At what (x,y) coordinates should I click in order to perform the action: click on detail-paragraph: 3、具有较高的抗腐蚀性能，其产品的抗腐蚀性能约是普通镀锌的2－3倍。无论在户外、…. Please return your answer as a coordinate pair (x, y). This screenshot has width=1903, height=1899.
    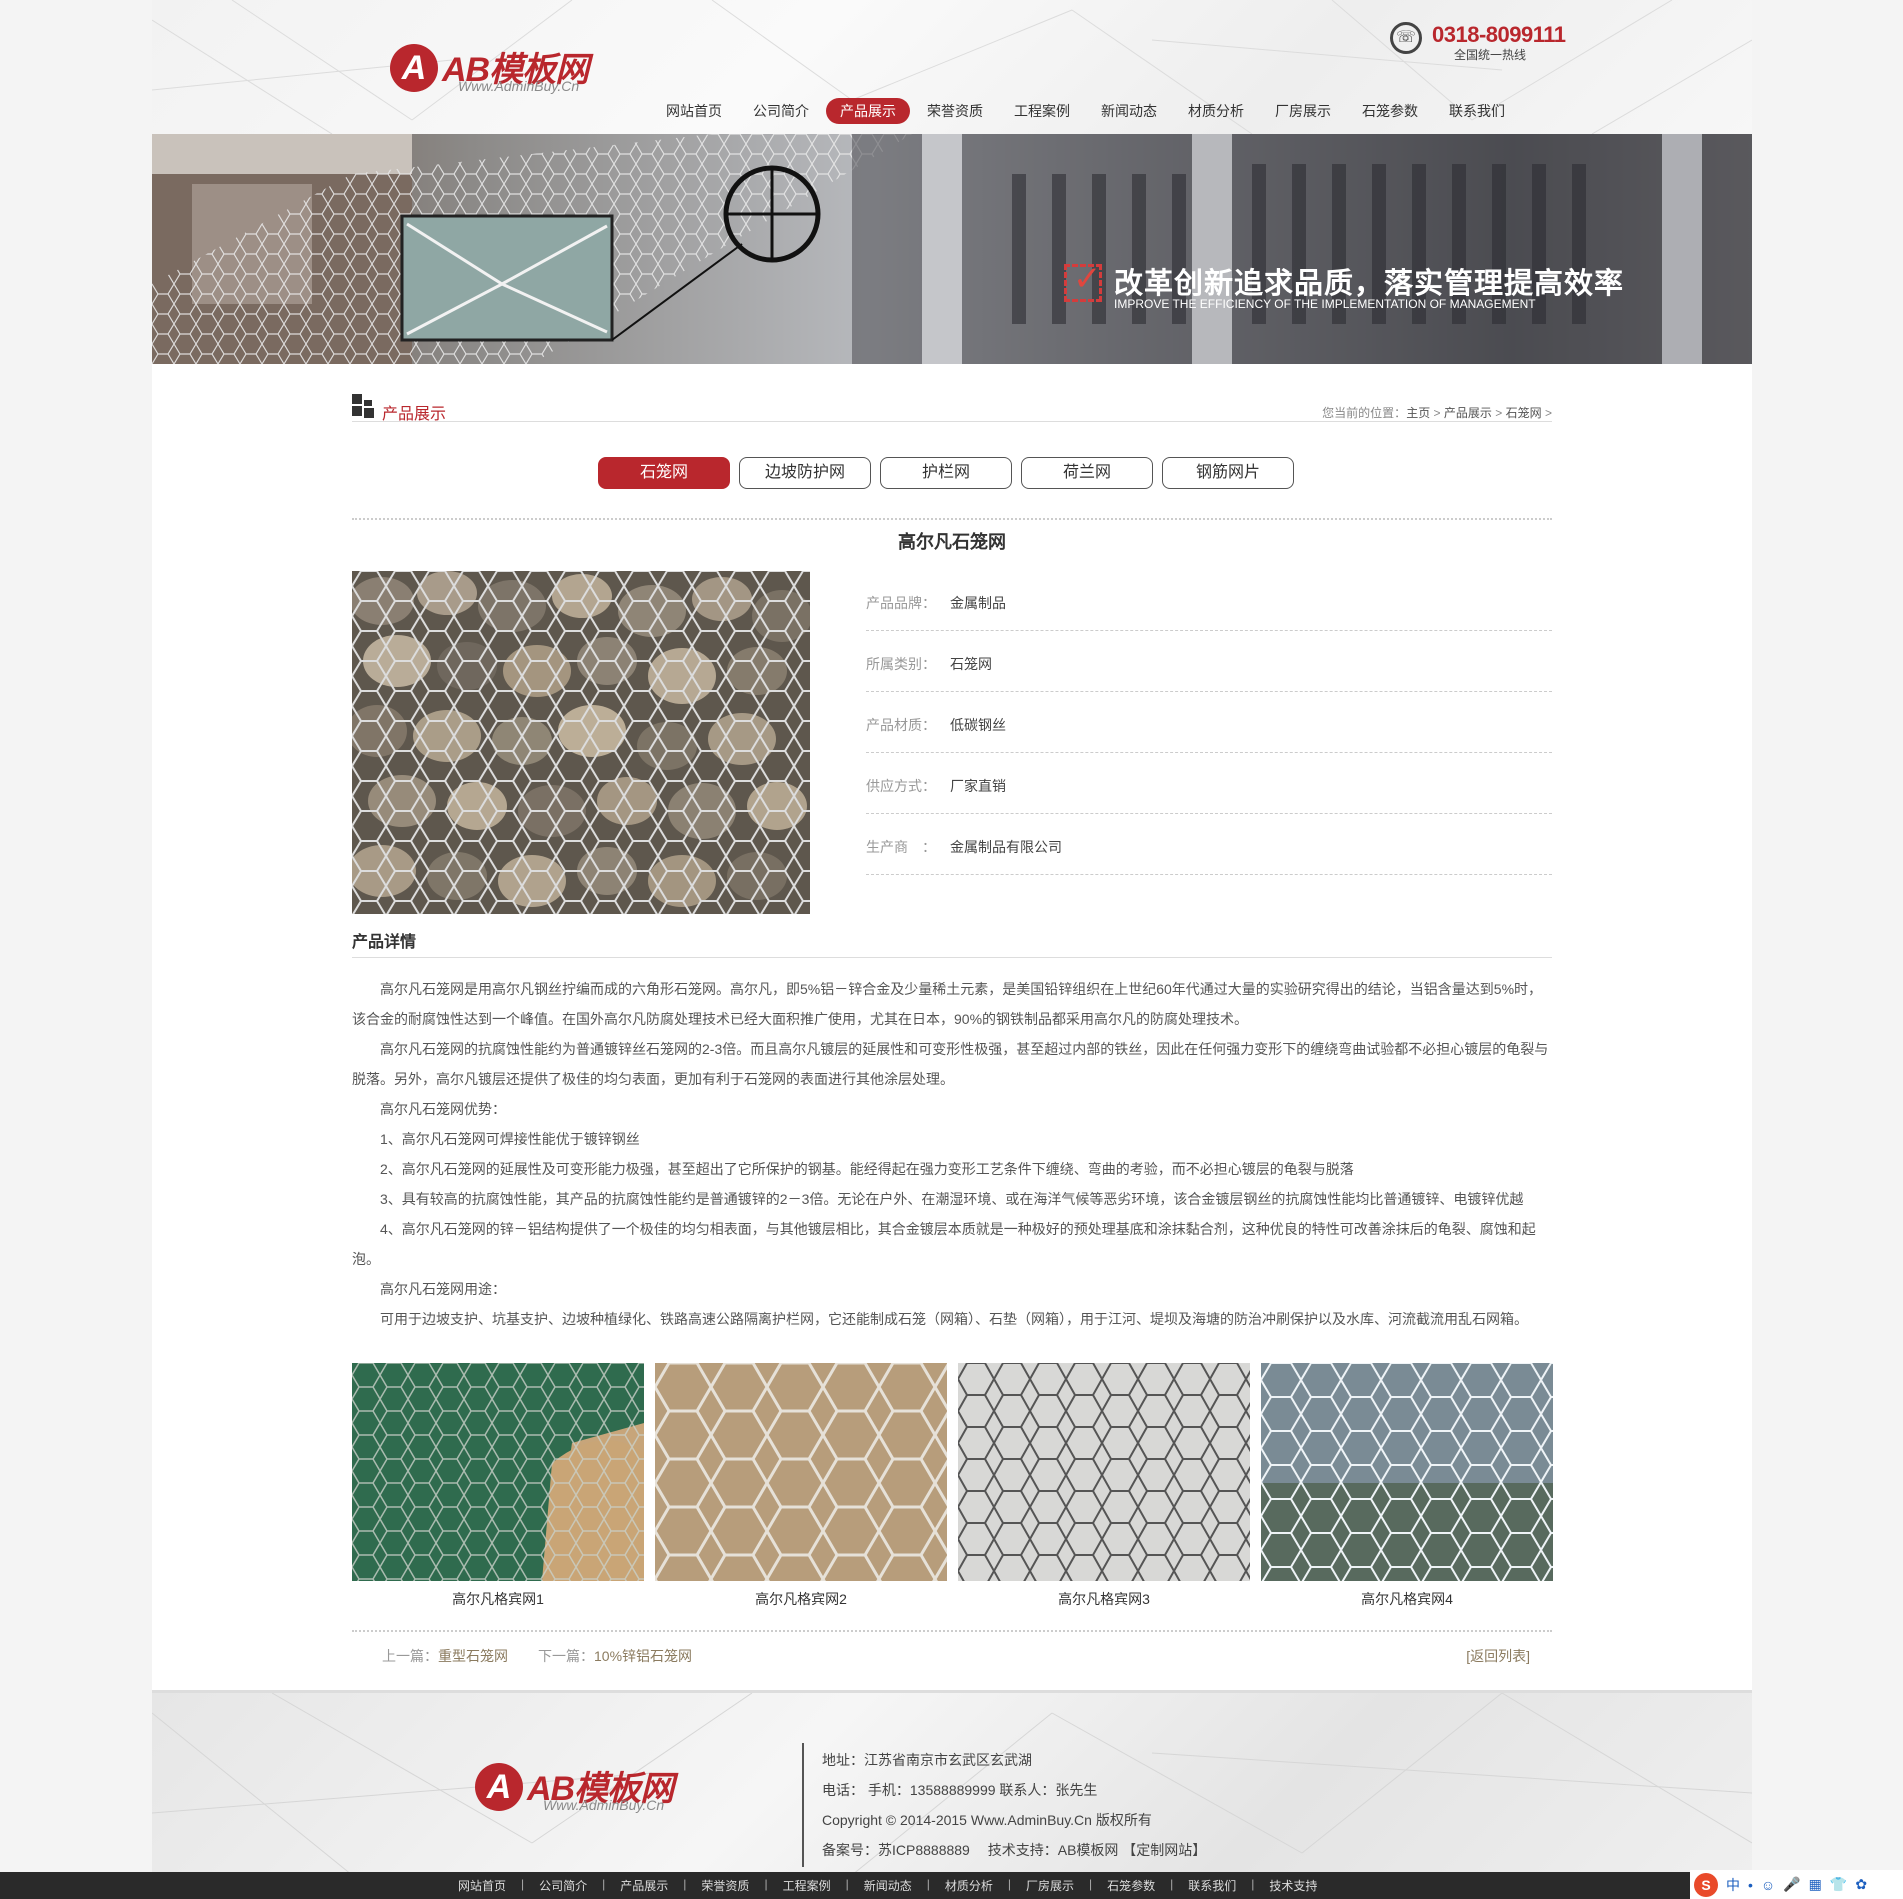
    Looking at the image, I should click on (952, 1199).